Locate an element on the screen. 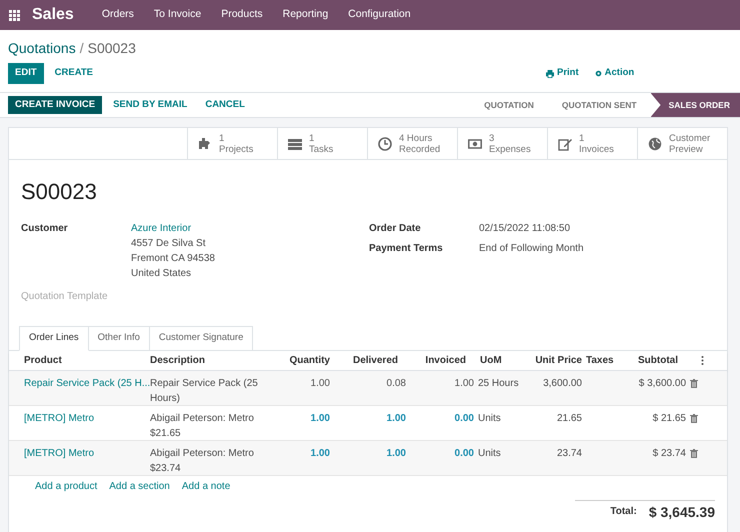 The width and height of the screenshot is (740, 532). globe-icon is located at coordinates (655, 143).